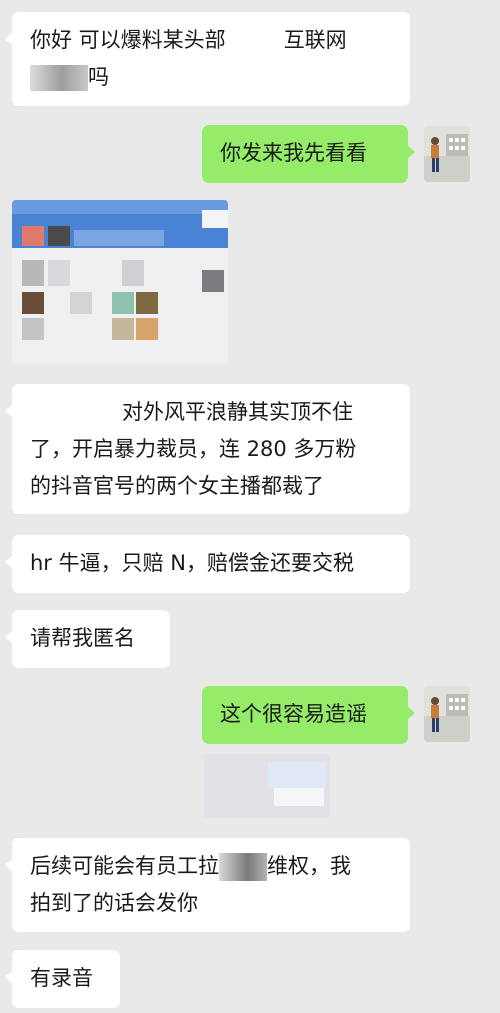 The width and height of the screenshot is (500, 1013). Describe the element at coordinates (293, 714) in the screenshot. I see `message-6-text: 这个很容易造谣` at that location.